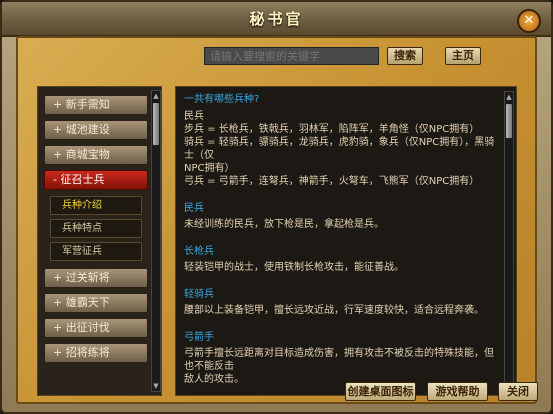 The width and height of the screenshot is (553, 414). I want to click on search-input, so click(291, 56).